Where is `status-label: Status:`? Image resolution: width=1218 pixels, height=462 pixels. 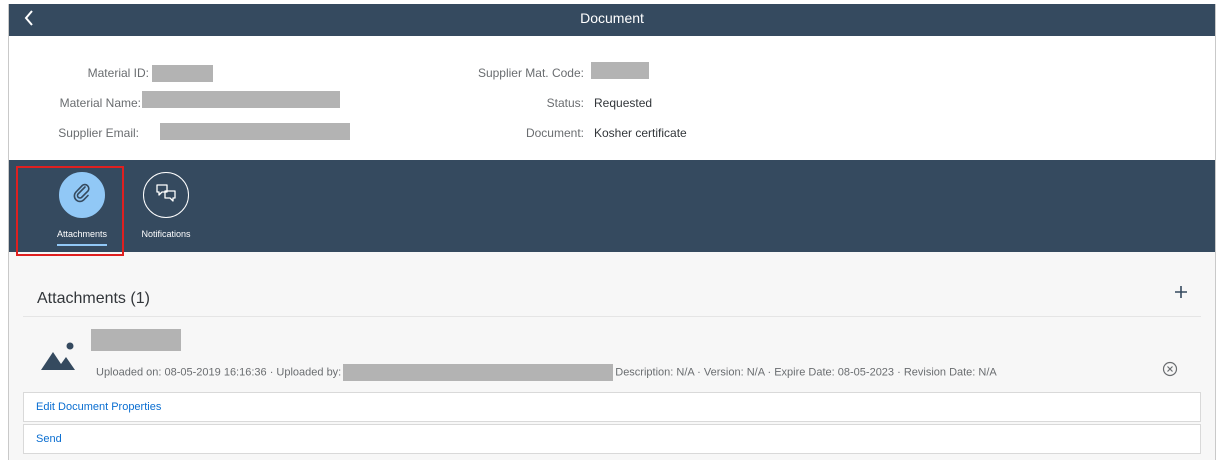
status-label: Status: is located at coordinates (565, 103).